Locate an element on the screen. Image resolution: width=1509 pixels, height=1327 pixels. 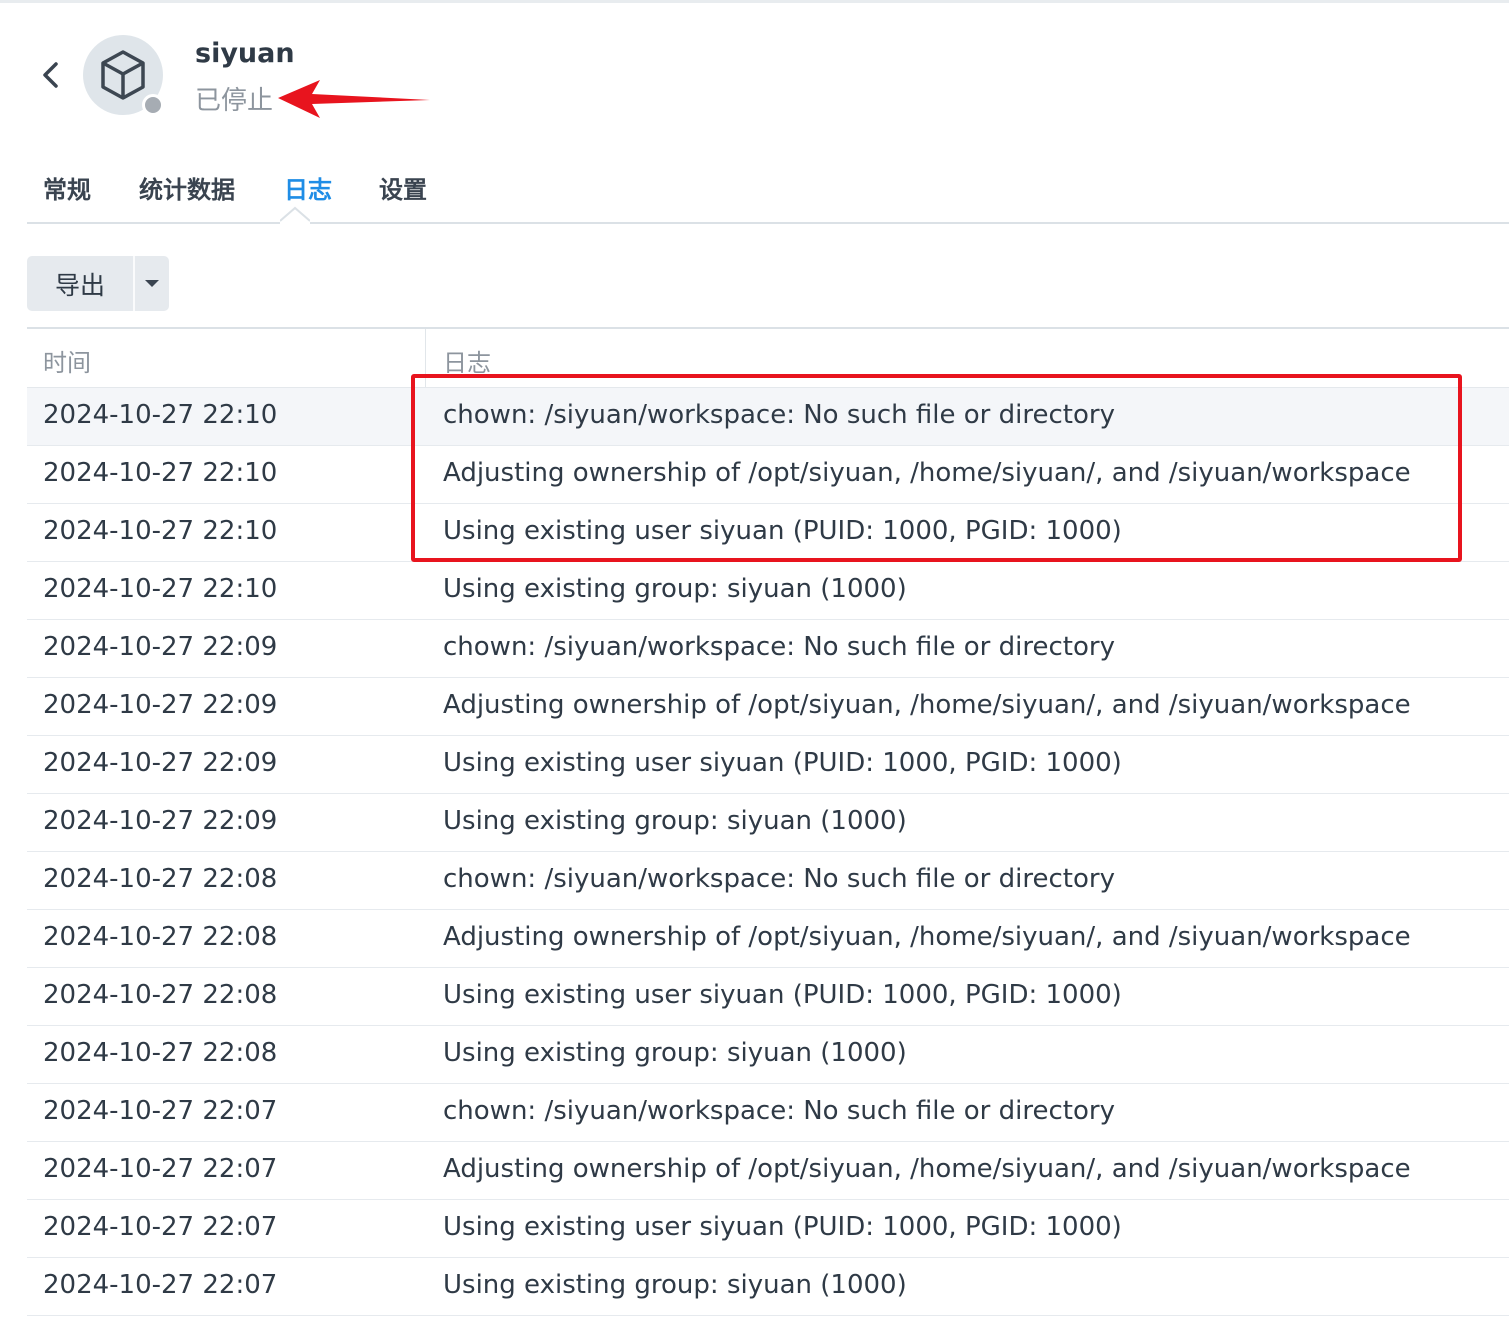
cube-icon is located at coordinates (123, 75).